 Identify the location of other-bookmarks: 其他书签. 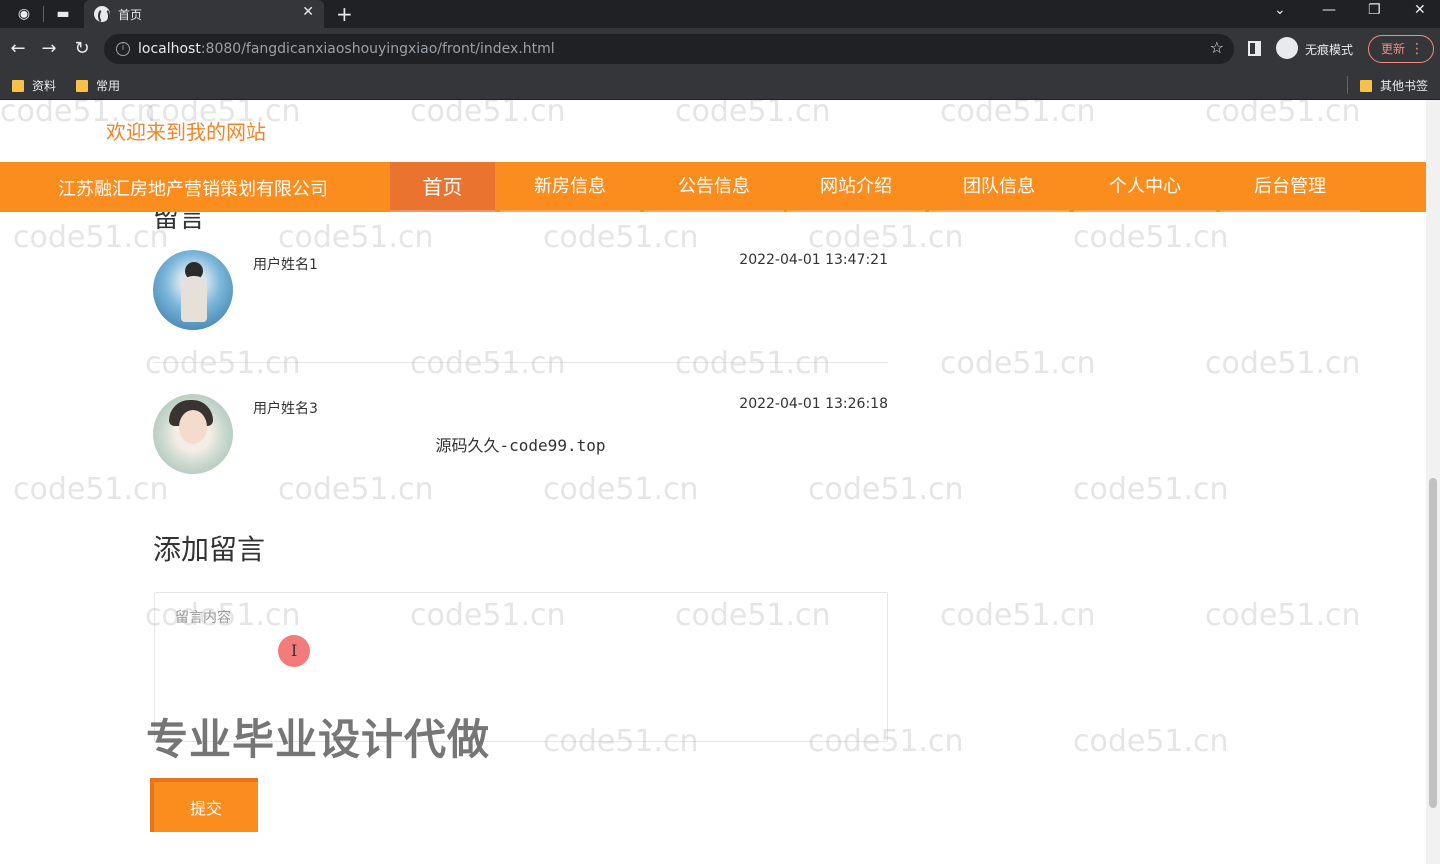
(1394, 85).